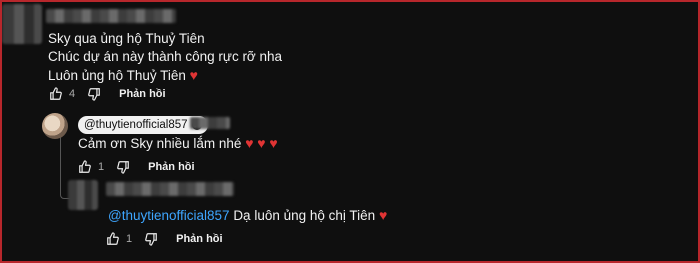  What do you see at coordinates (22, 24) in the screenshot?
I see `commenter-avatar` at bounding box center [22, 24].